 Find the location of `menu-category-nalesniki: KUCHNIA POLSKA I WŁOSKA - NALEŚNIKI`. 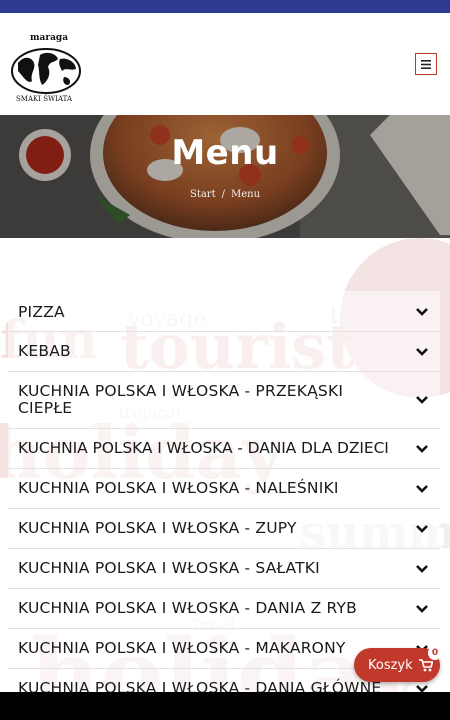

menu-category-nalesniki: KUCHNIA POLSKA I WŁOSKA - NALEŚNIKI is located at coordinates (224, 489).